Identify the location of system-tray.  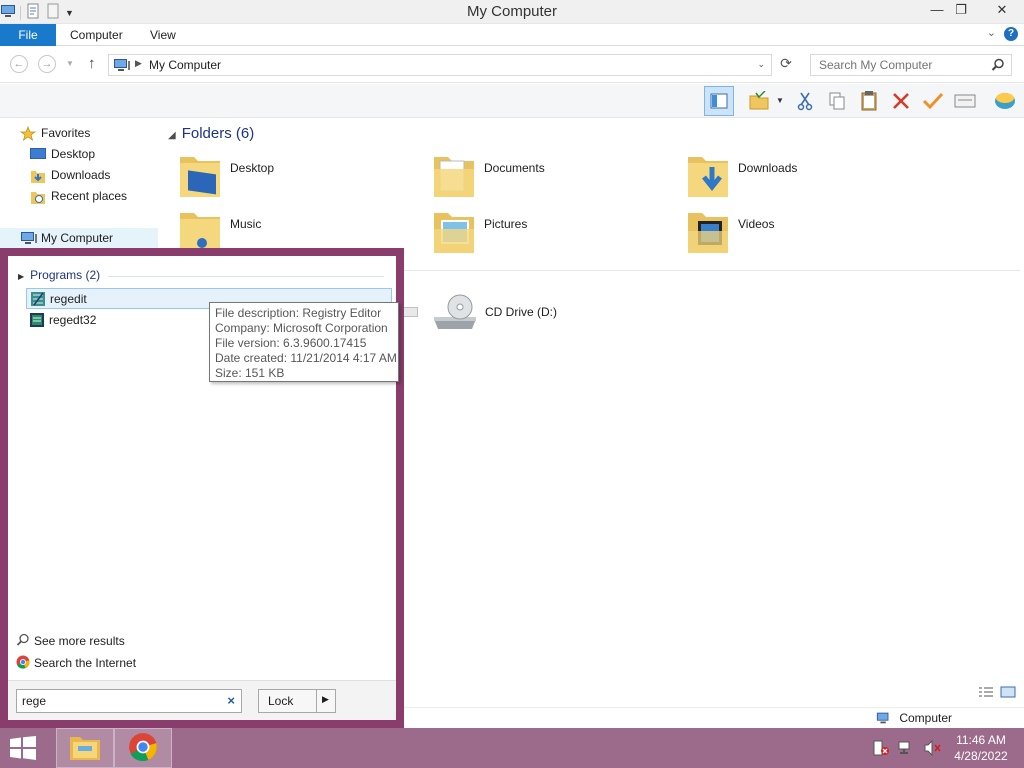
(907, 749).